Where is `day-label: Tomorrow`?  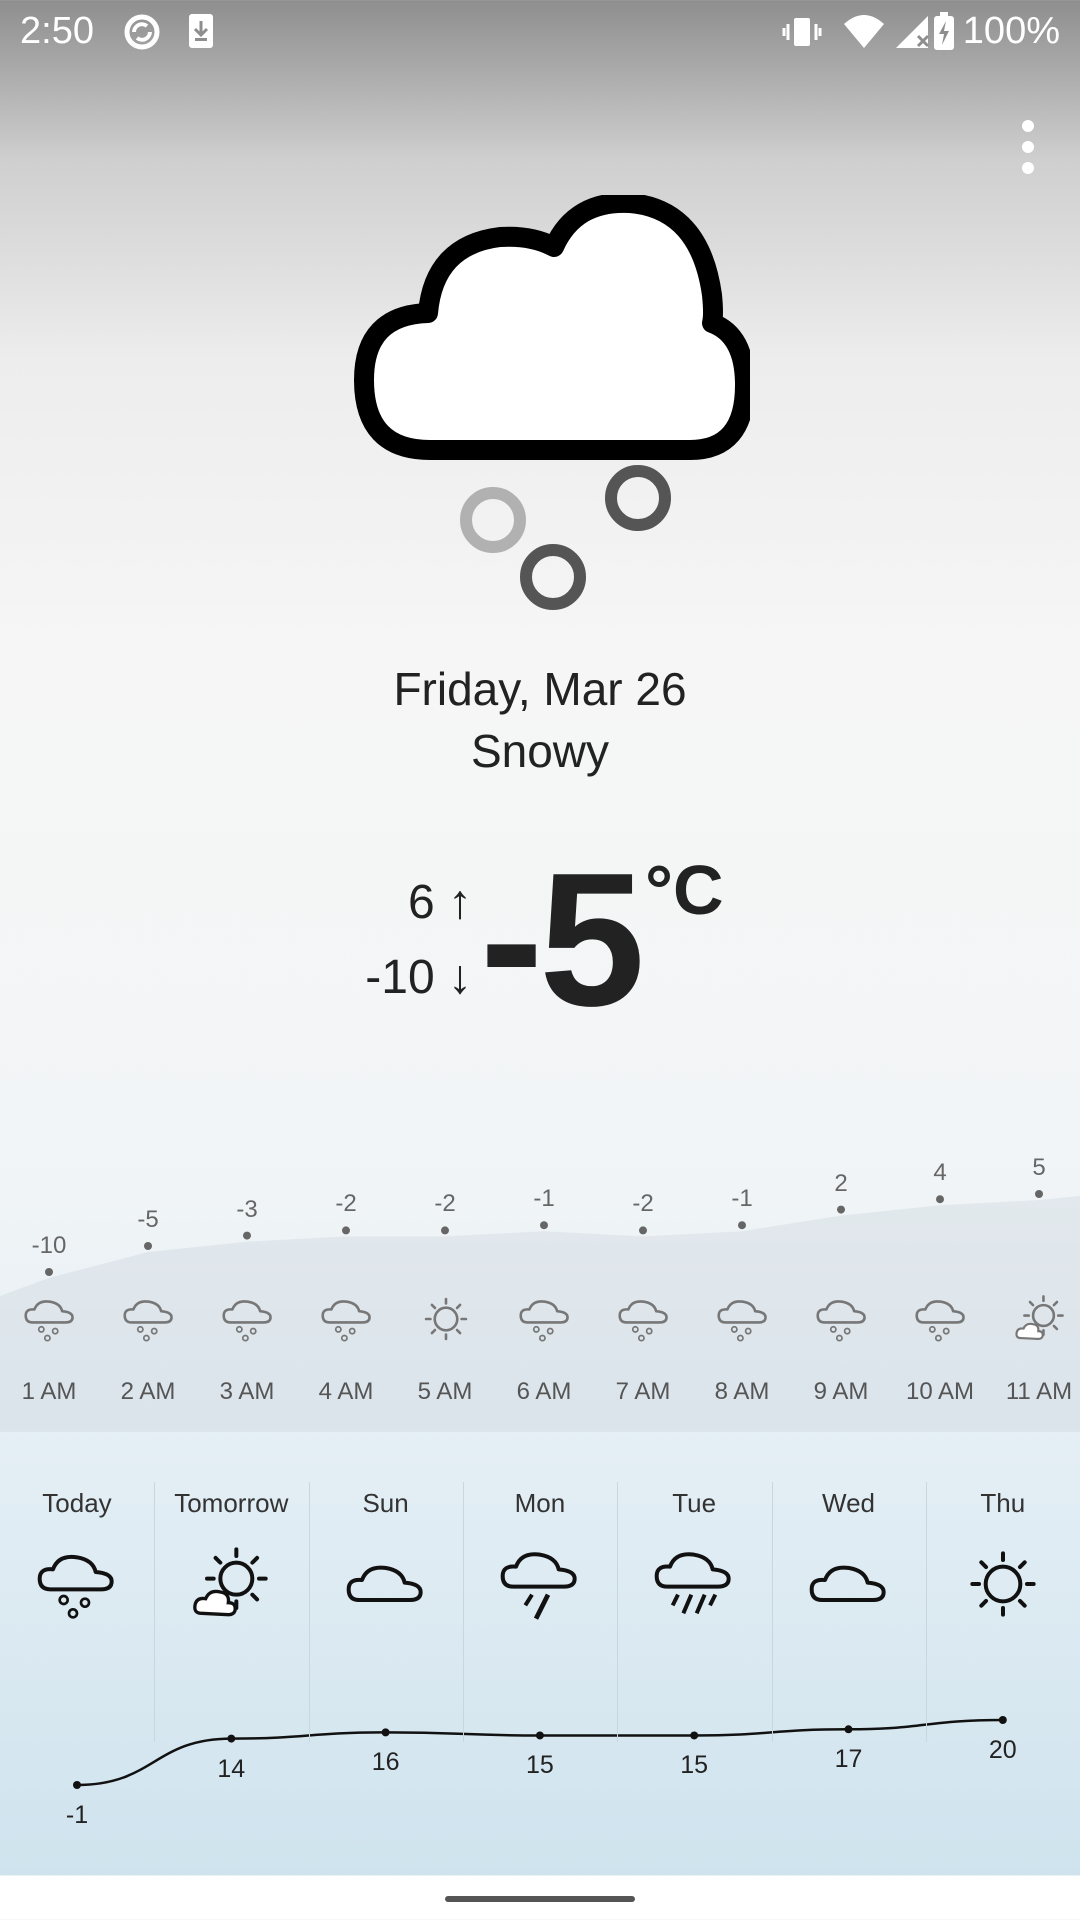
day-label: Tomorrow is located at coordinates (231, 1503).